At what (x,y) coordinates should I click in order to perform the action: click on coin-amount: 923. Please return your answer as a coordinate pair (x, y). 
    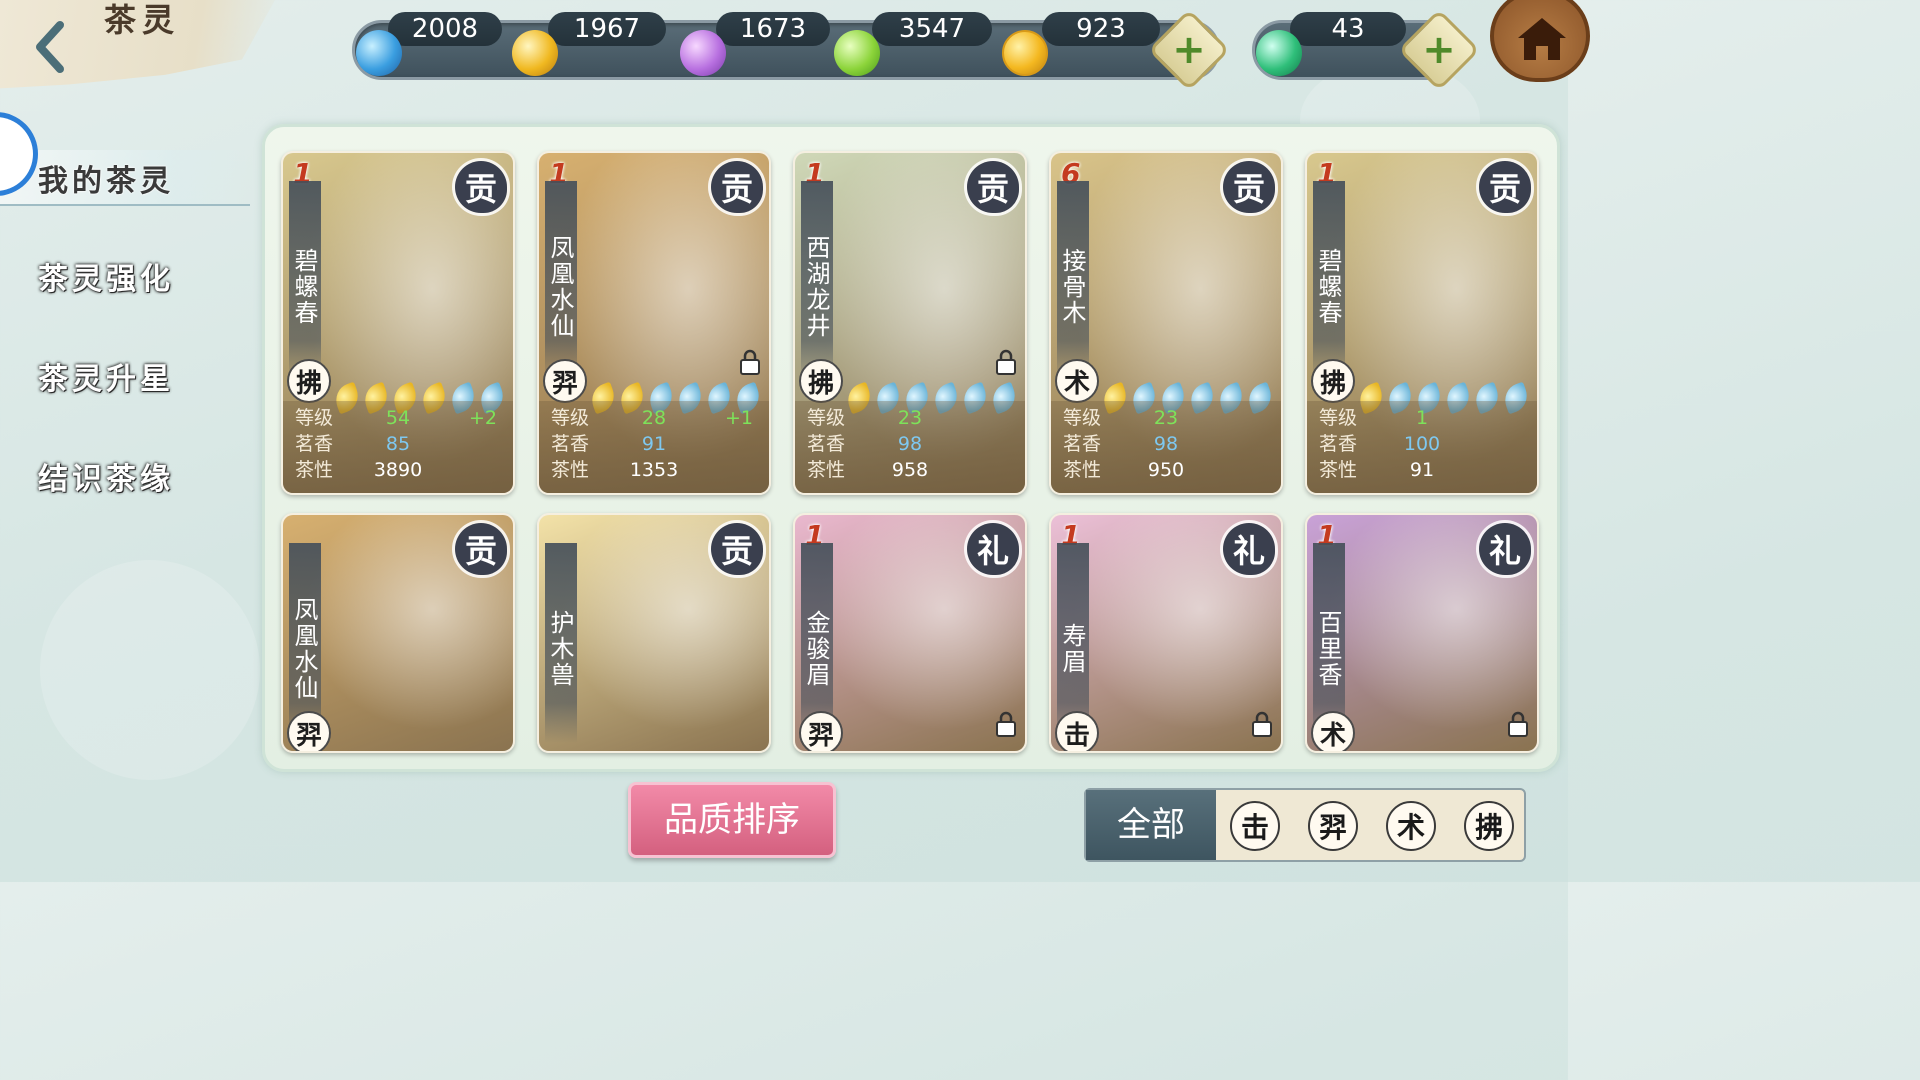
    Looking at the image, I should click on (1101, 29).